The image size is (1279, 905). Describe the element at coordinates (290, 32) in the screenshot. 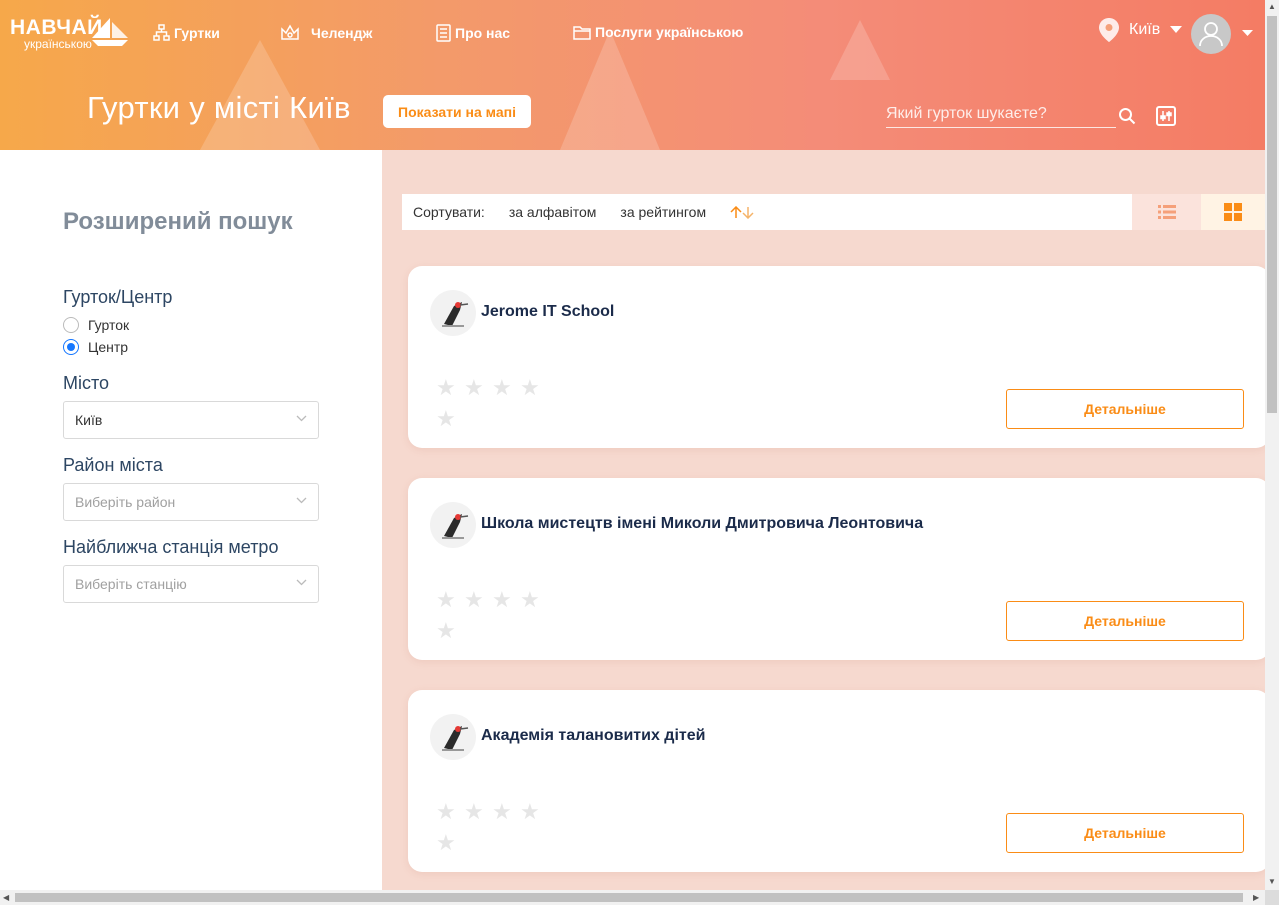

I see `crown-icon` at that location.